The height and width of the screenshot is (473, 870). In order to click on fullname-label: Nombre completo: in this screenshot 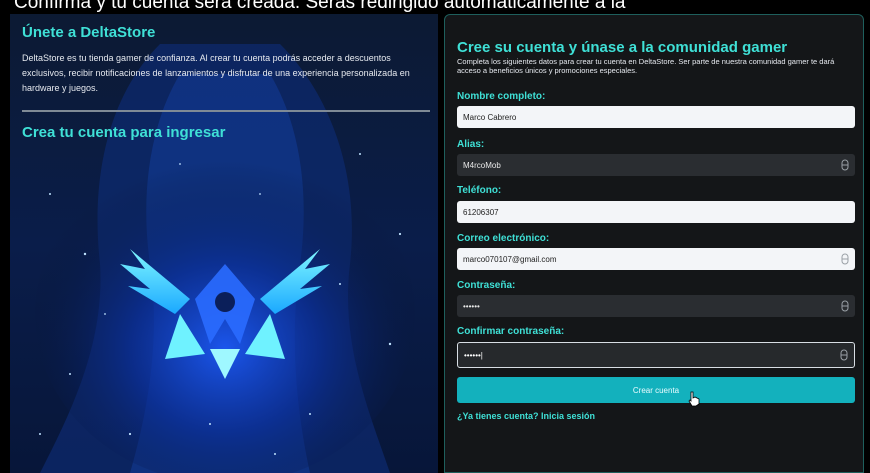, I will do `click(501, 96)`.